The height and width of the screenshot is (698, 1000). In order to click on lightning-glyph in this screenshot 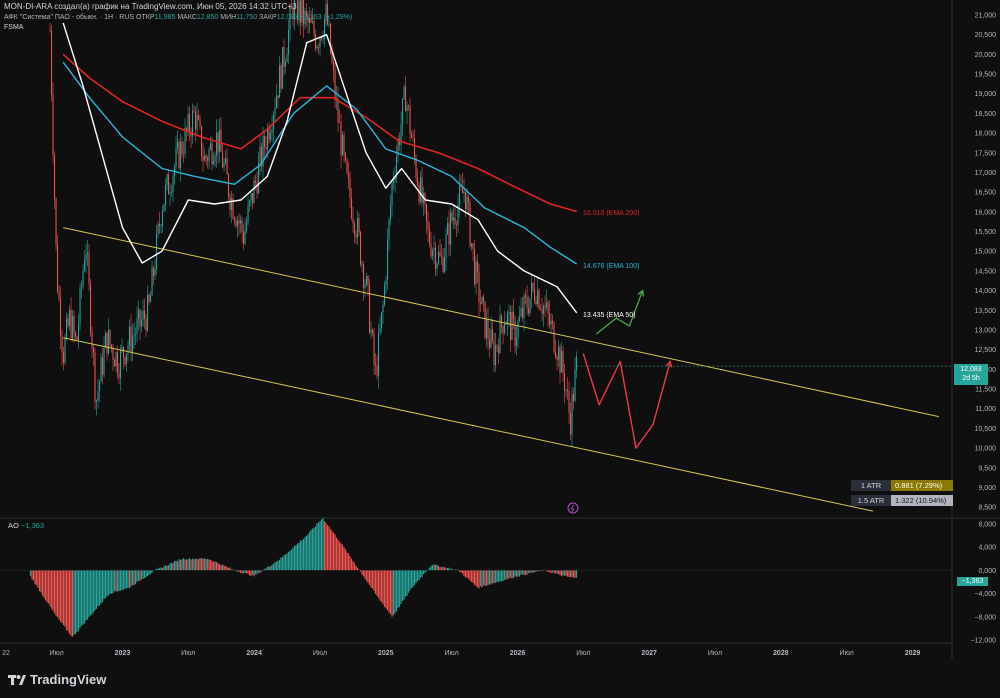, I will do `click(572, 508)`.